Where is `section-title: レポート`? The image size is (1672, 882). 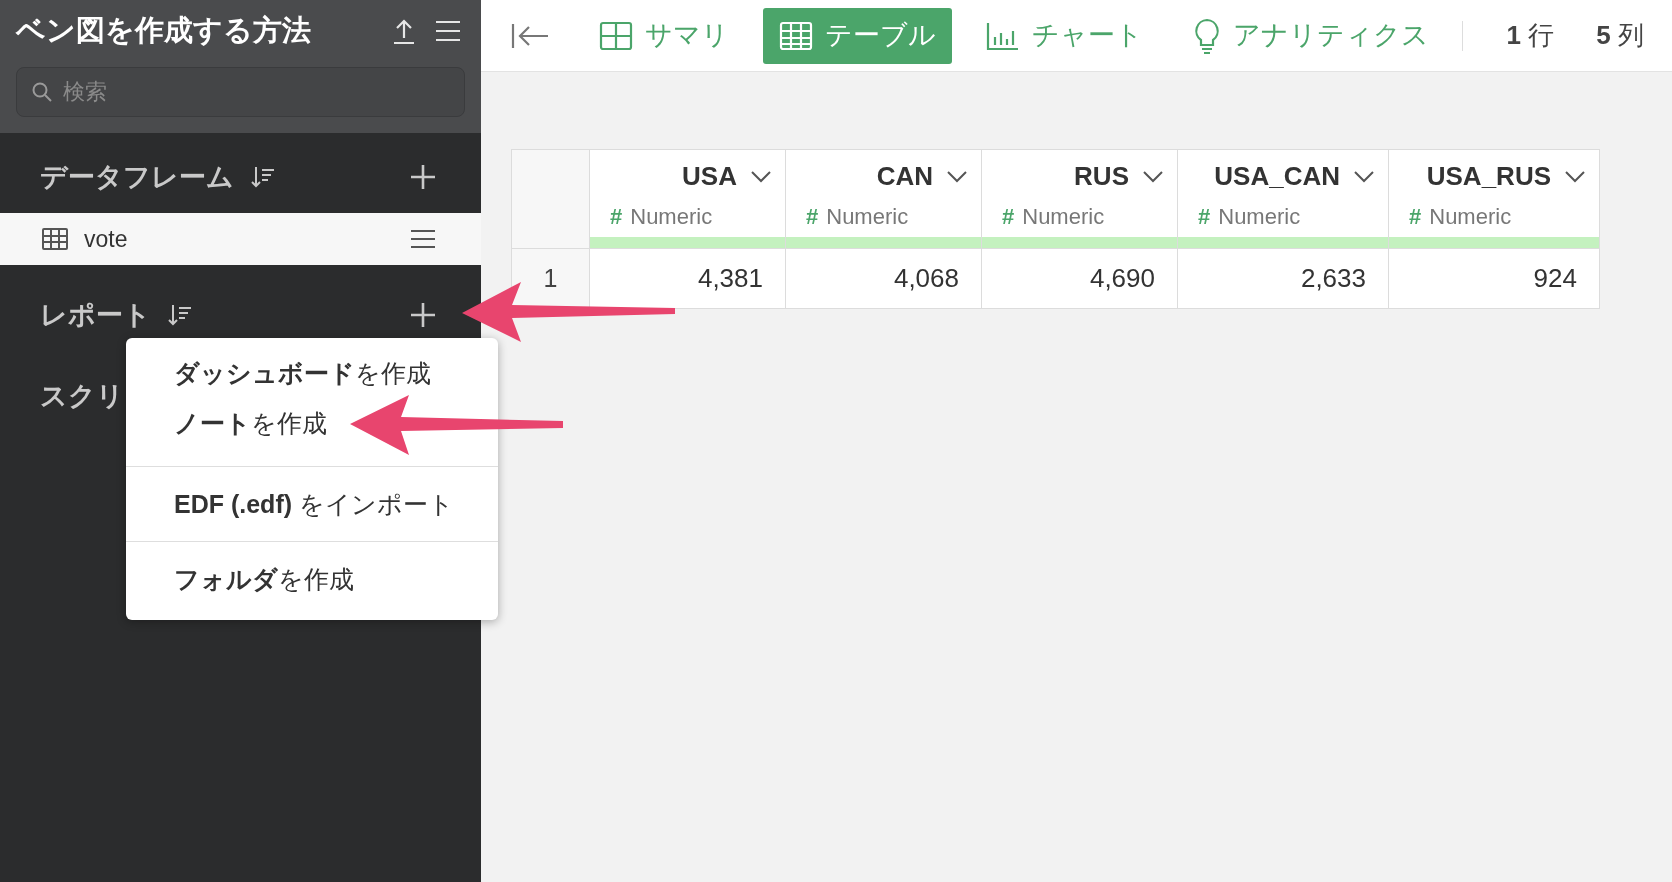
section-title: レポート is located at coordinates (95, 315).